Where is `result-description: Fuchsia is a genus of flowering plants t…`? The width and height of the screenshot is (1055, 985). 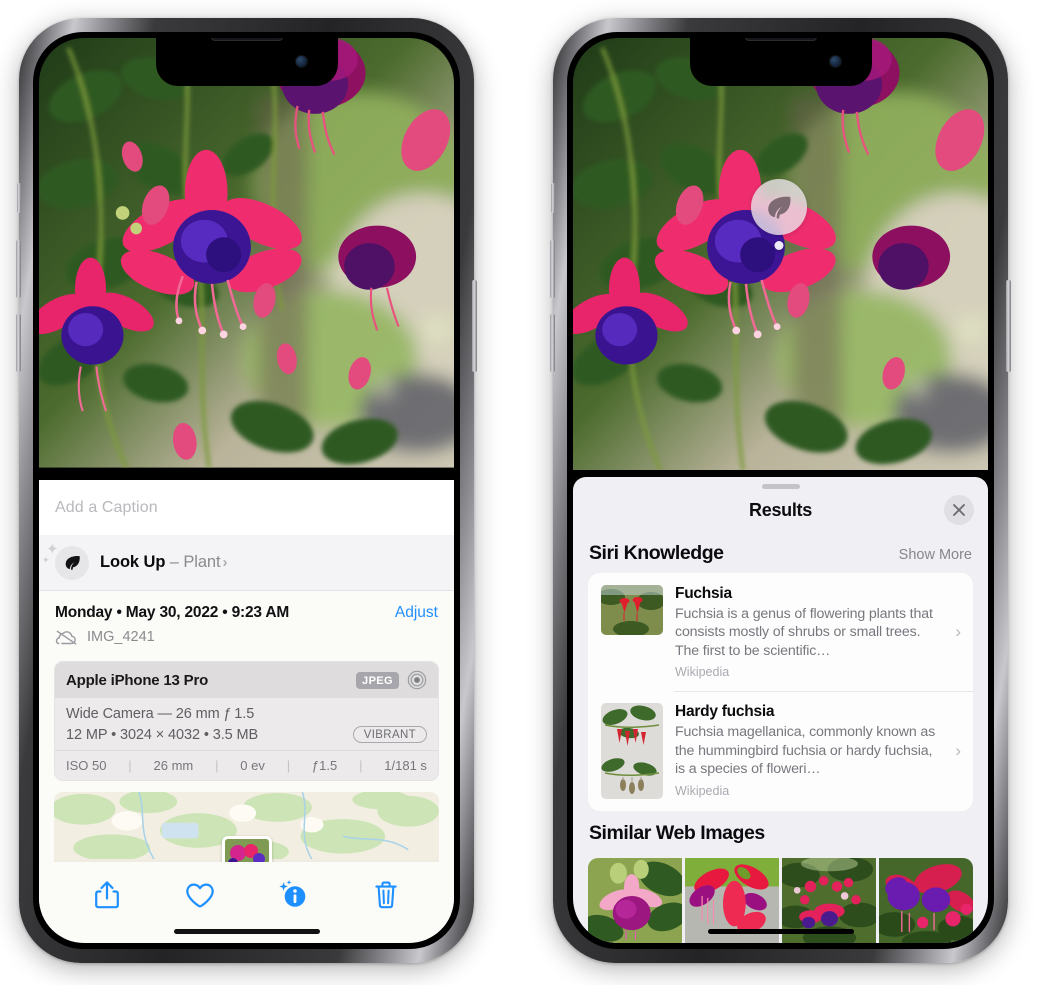 result-description: Fuchsia is a genus of flowering plants t… is located at coordinates (804, 632).